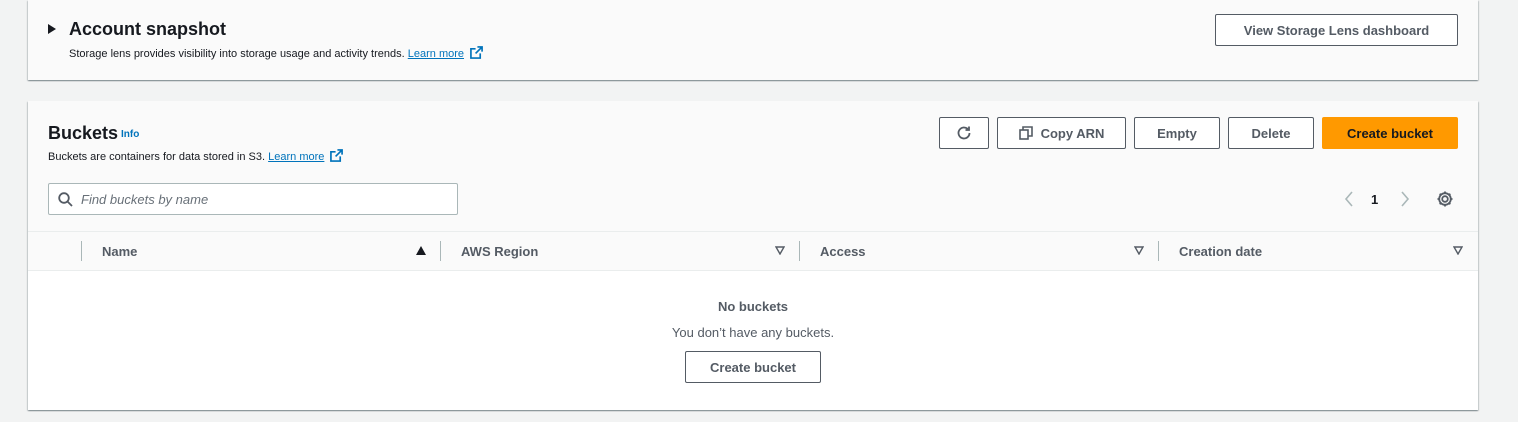 This screenshot has width=1518, height=422. I want to click on sort-ascending-icon, so click(421, 250).